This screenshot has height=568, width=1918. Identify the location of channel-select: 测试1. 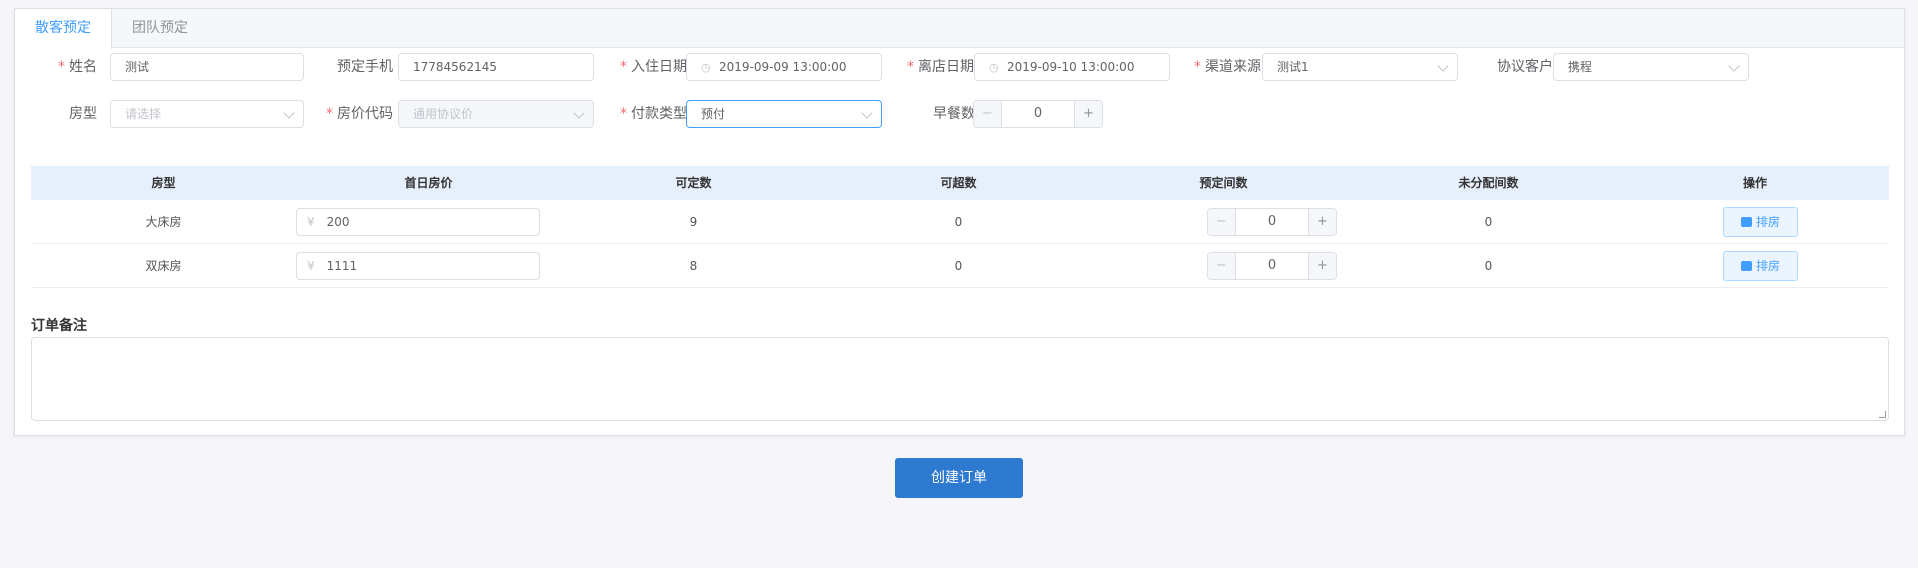
(1360, 67).